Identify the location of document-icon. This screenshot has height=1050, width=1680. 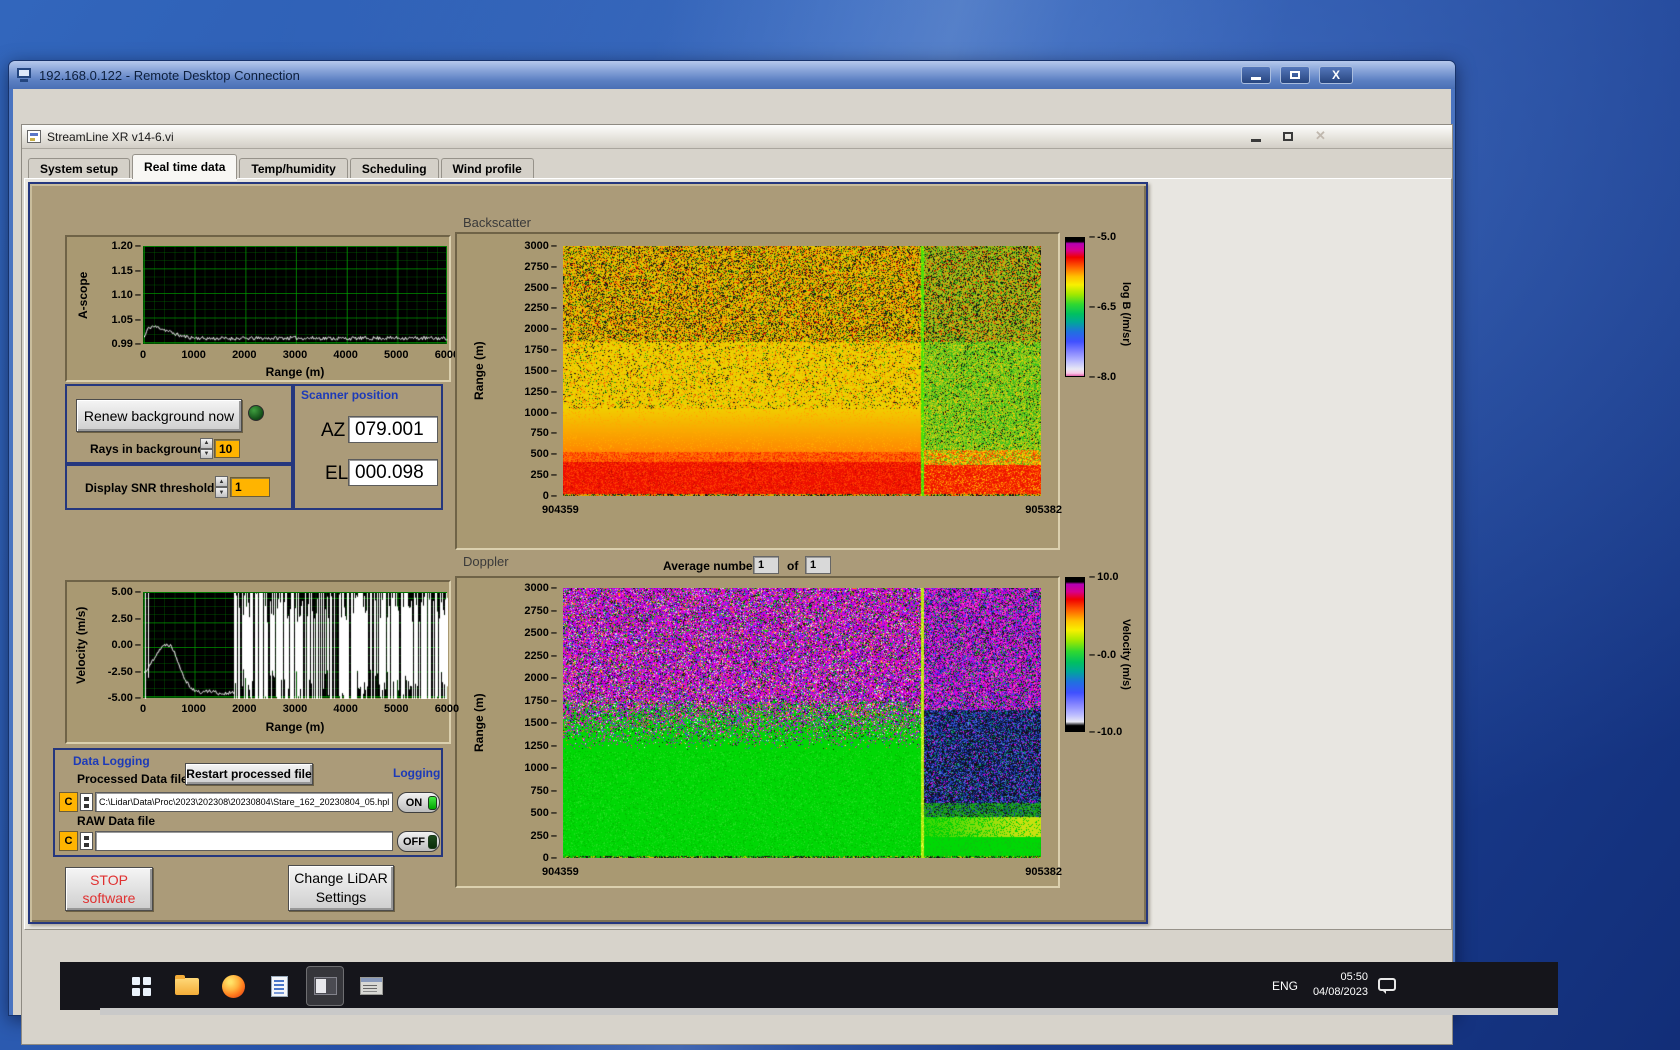
(279, 986).